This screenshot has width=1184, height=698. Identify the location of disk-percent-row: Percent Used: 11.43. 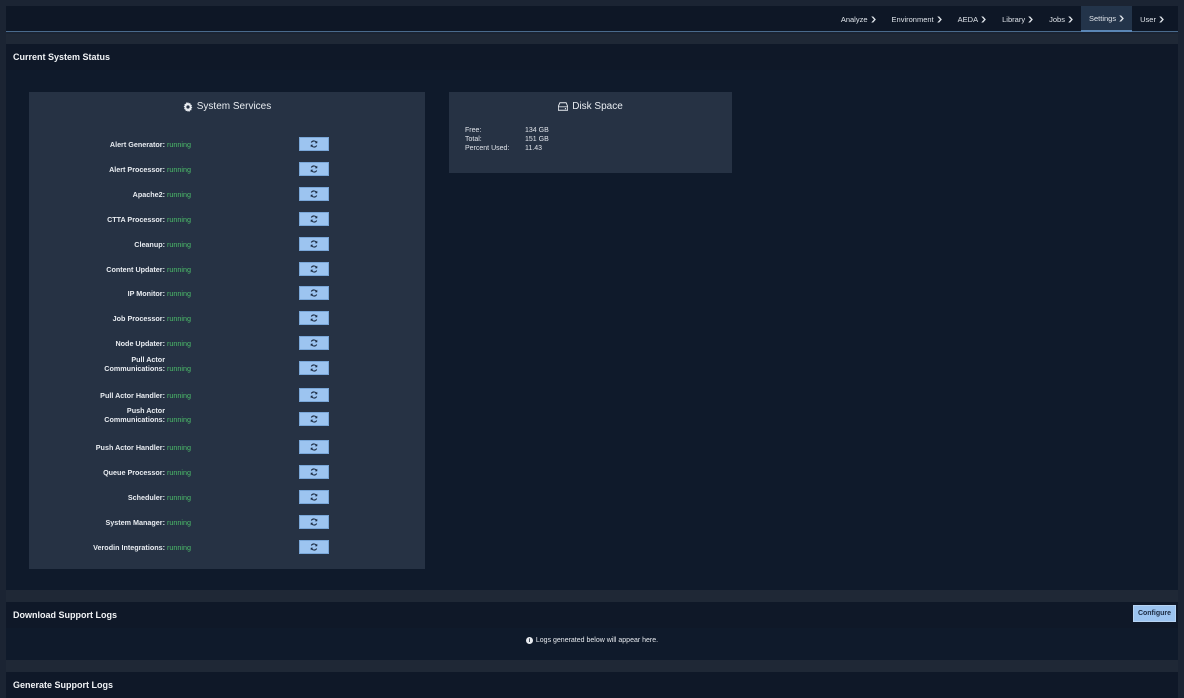
(503, 148).